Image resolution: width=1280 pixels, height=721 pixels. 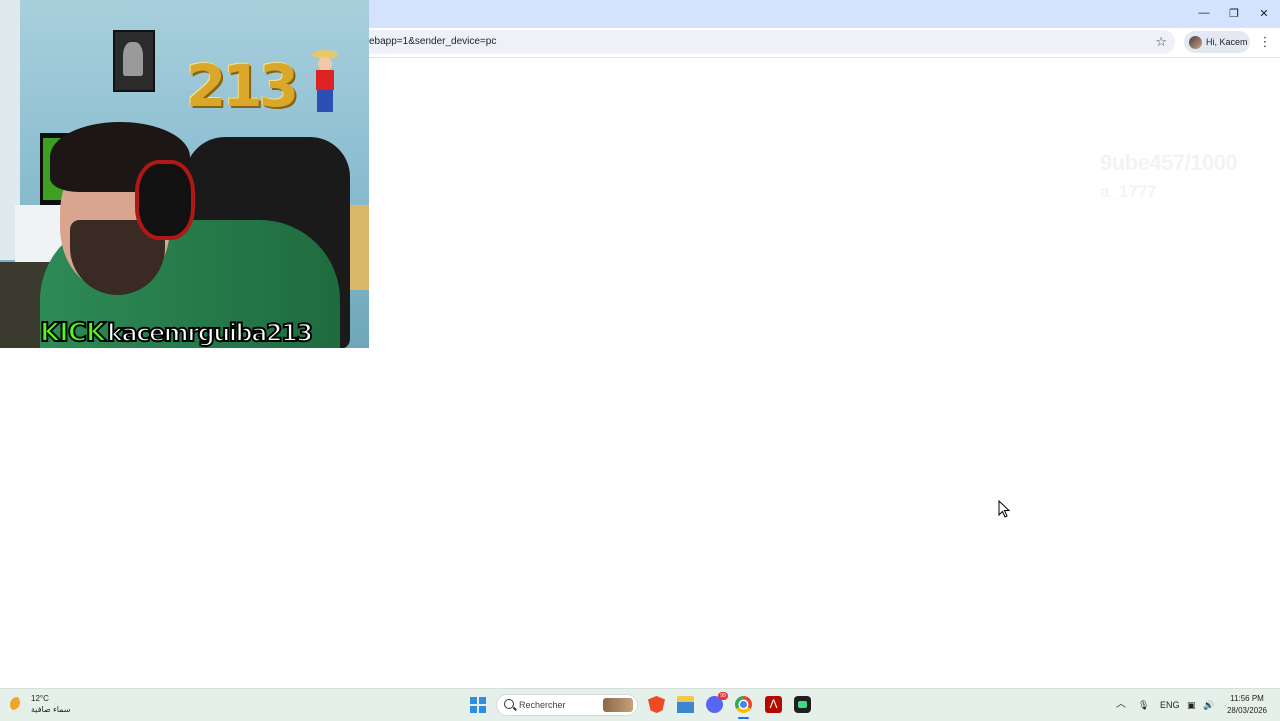 I want to click on moon-icon, so click(x=17, y=704).